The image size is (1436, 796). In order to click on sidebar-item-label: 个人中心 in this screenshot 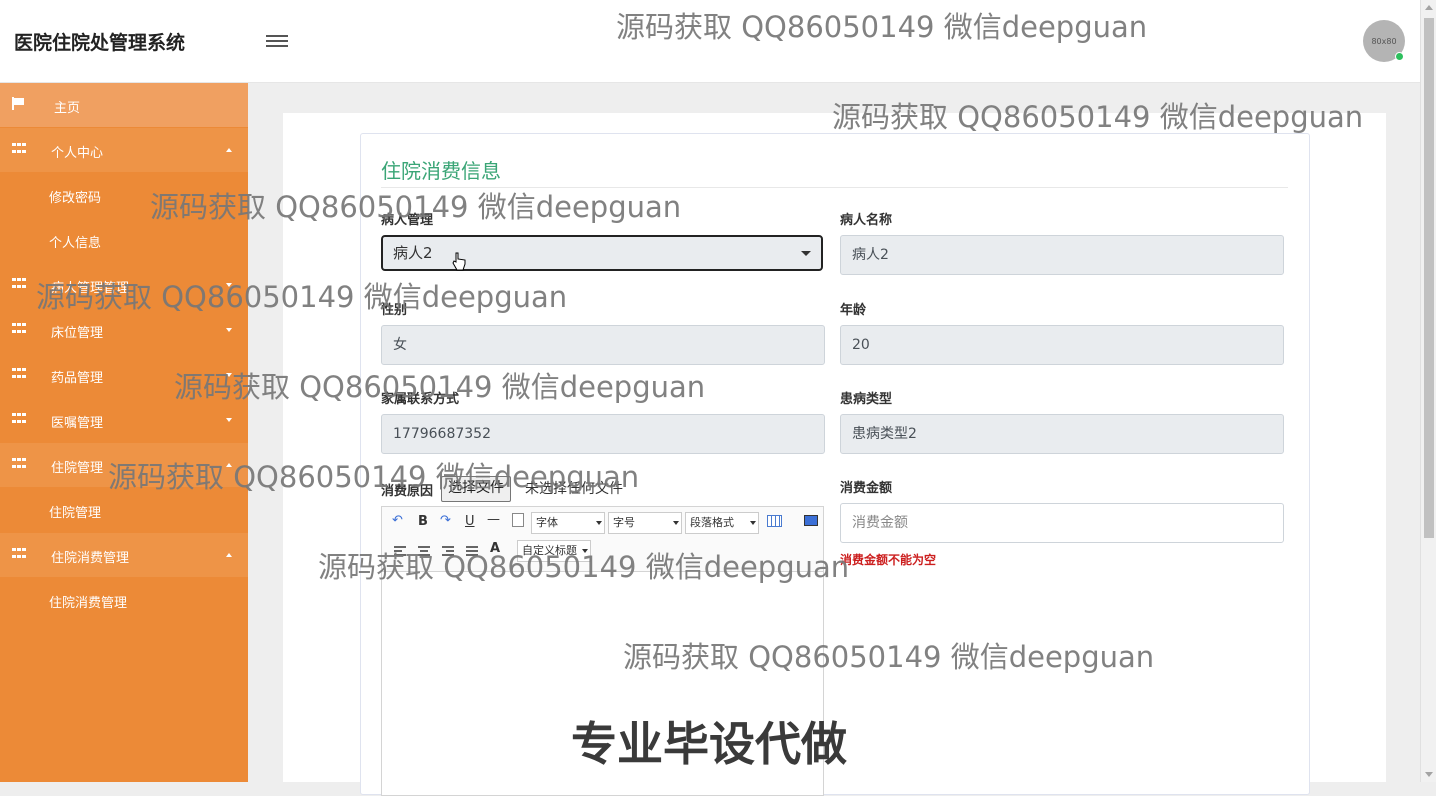, I will do `click(77, 153)`.